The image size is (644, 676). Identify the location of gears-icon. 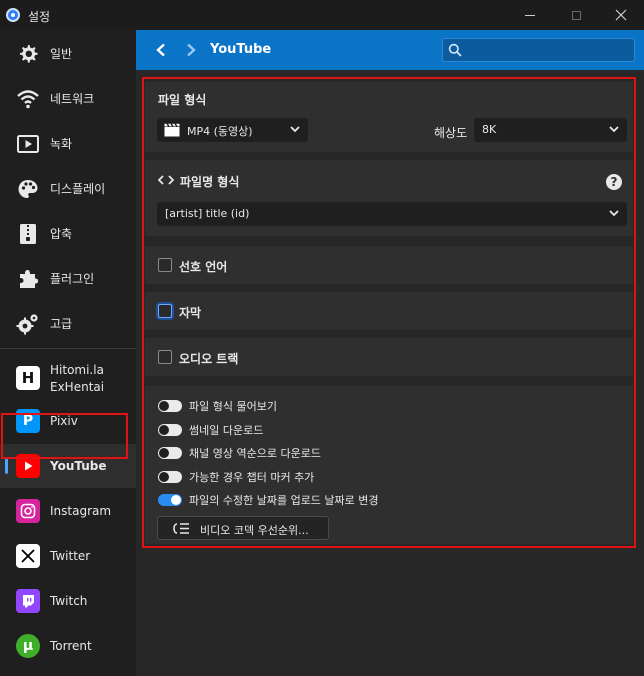
(28, 324).